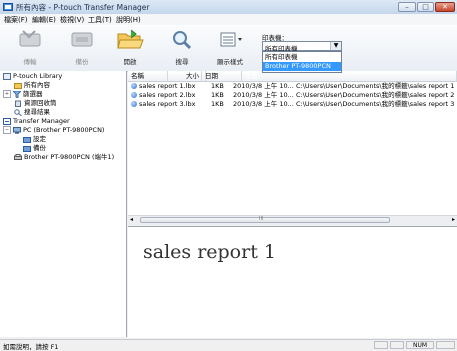  Describe the element at coordinates (335, 46) in the screenshot. I see `chevron-down-icon: ▼` at that location.